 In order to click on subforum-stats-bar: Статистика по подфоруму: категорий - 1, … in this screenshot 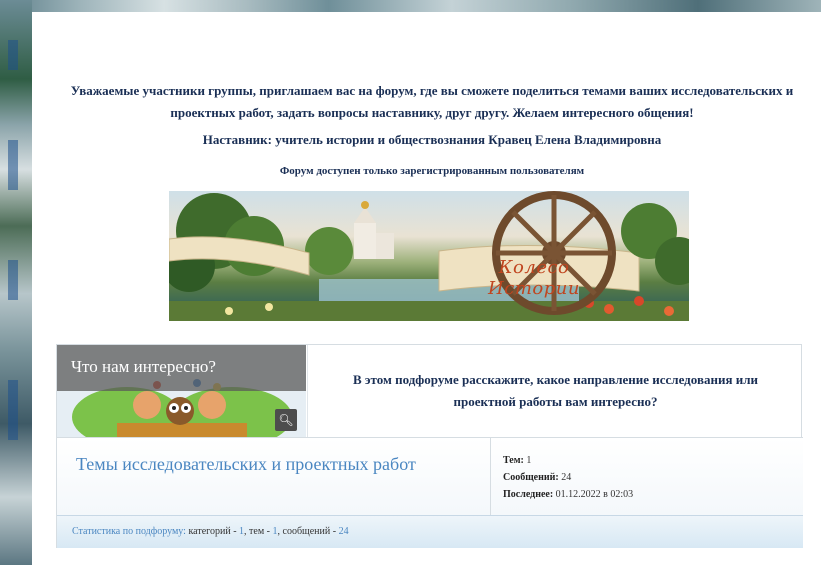, I will do `click(430, 531)`.